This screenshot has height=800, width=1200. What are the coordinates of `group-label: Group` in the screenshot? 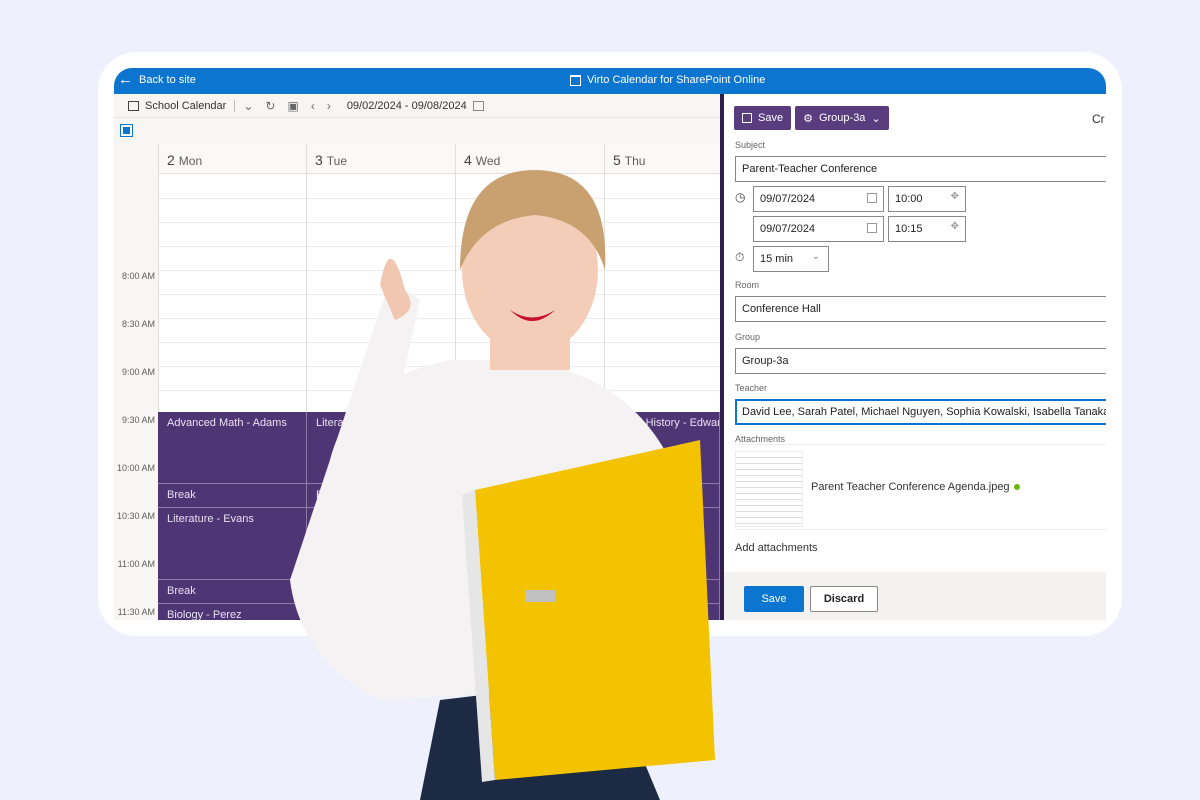 It's located at (748, 337).